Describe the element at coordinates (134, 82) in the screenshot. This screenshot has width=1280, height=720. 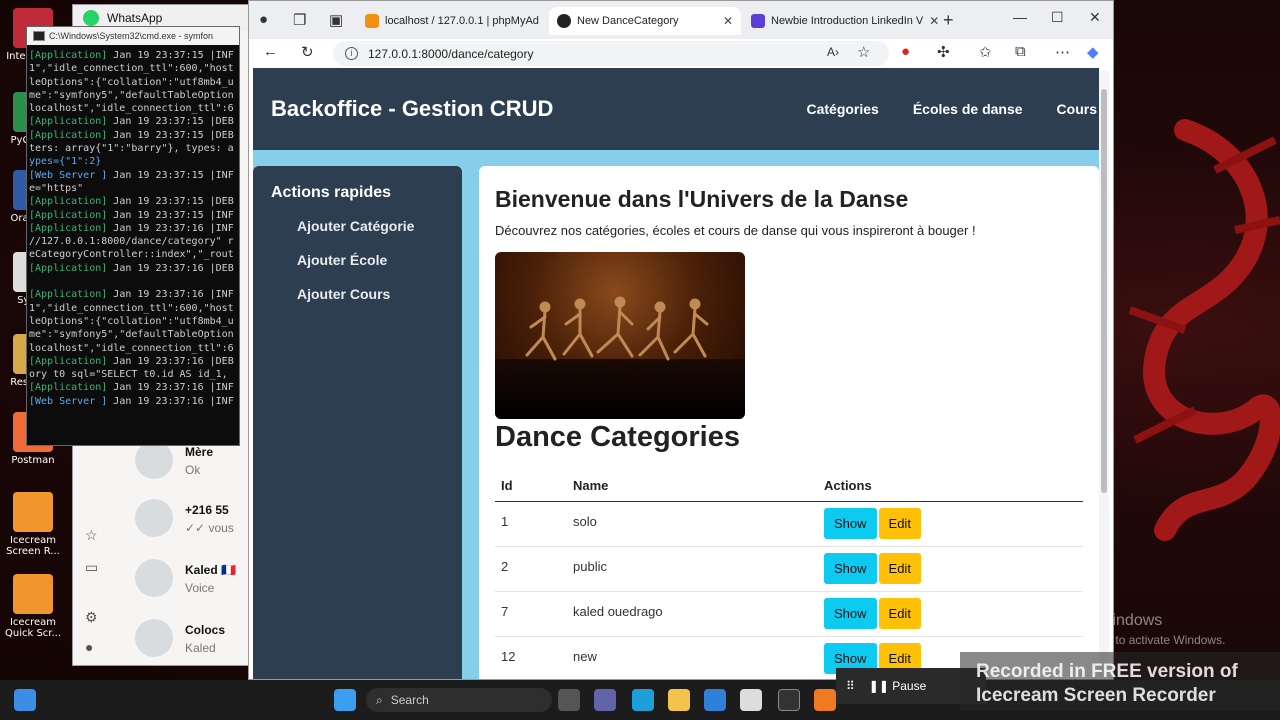
I see `log-line: leOptions":{"collation":"utf8mb4_u` at that location.